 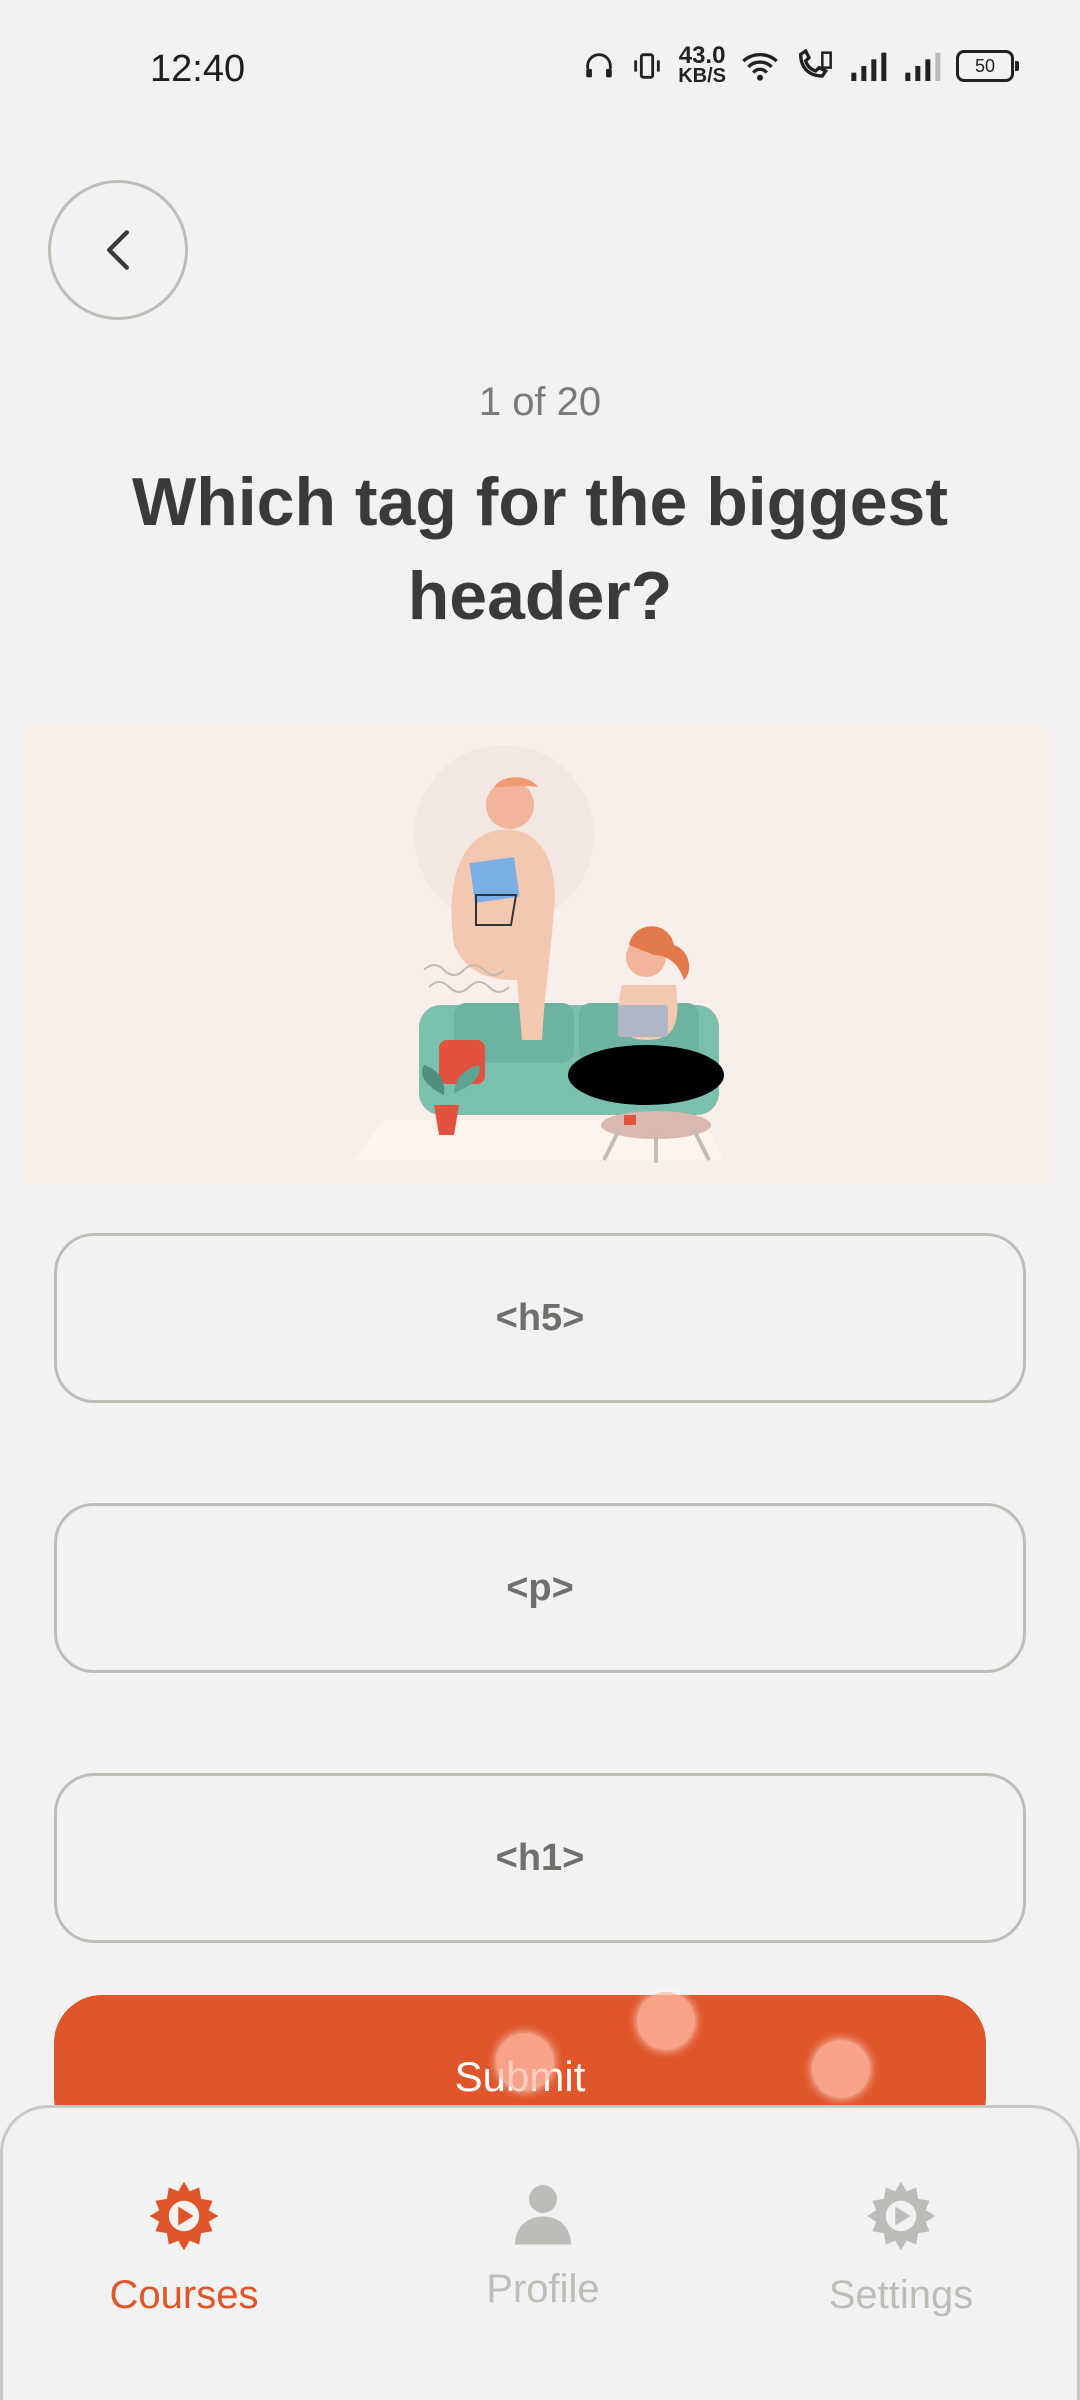 I want to click on person-icon, so click(x=543, y=2215).